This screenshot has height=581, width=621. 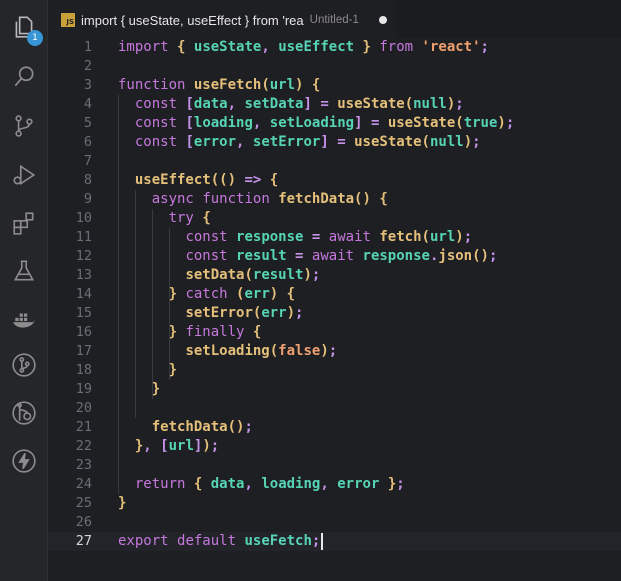 I want to click on code-line: 25}, so click(x=334, y=503).